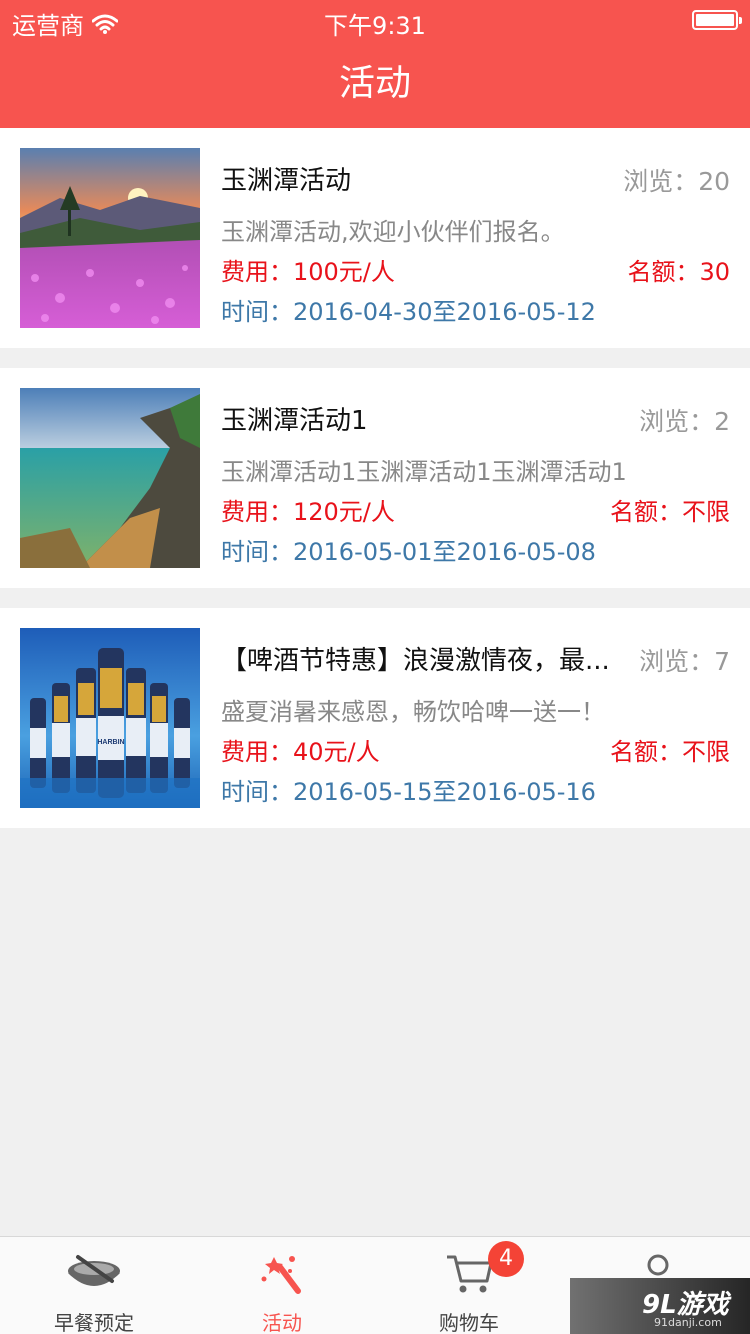 This screenshot has width=750, height=1334. Describe the element at coordinates (110, 478) in the screenshot. I see `activity-image-coastal-lake` at that location.